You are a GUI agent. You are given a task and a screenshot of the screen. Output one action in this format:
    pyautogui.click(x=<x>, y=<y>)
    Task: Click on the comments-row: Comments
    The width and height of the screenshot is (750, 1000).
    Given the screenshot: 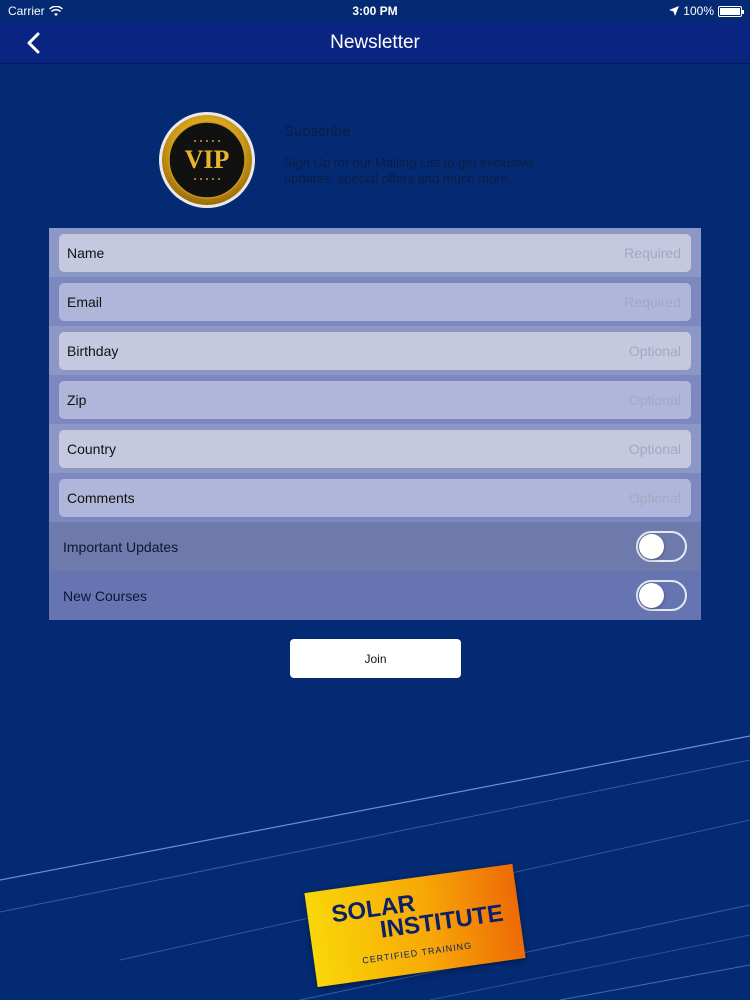 What is the action you would take?
    pyautogui.click(x=375, y=497)
    